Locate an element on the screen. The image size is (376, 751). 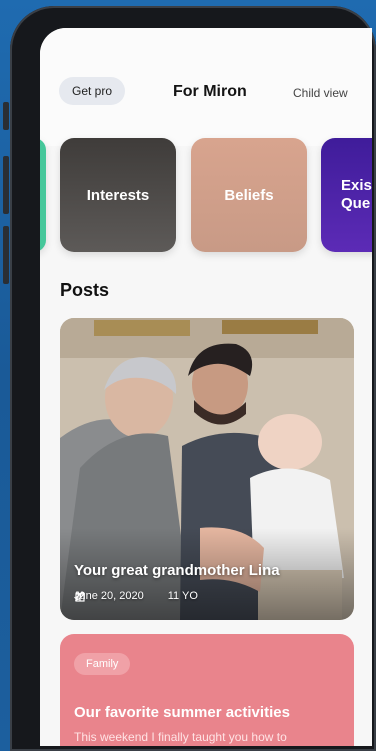
category-card-existential: Exist Que is located at coordinates (346, 195).